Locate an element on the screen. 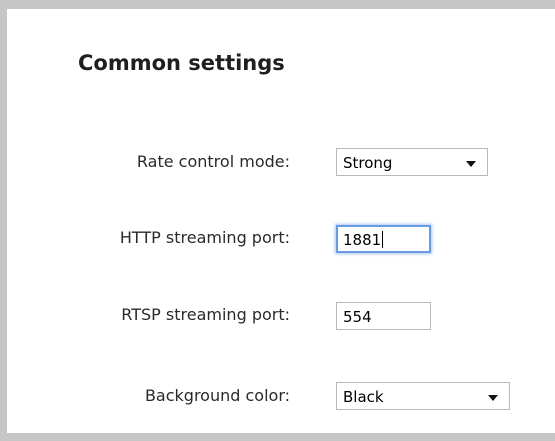 This screenshot has width=555, height=441. background-color-value: Black is located at coordinates (363, 397).